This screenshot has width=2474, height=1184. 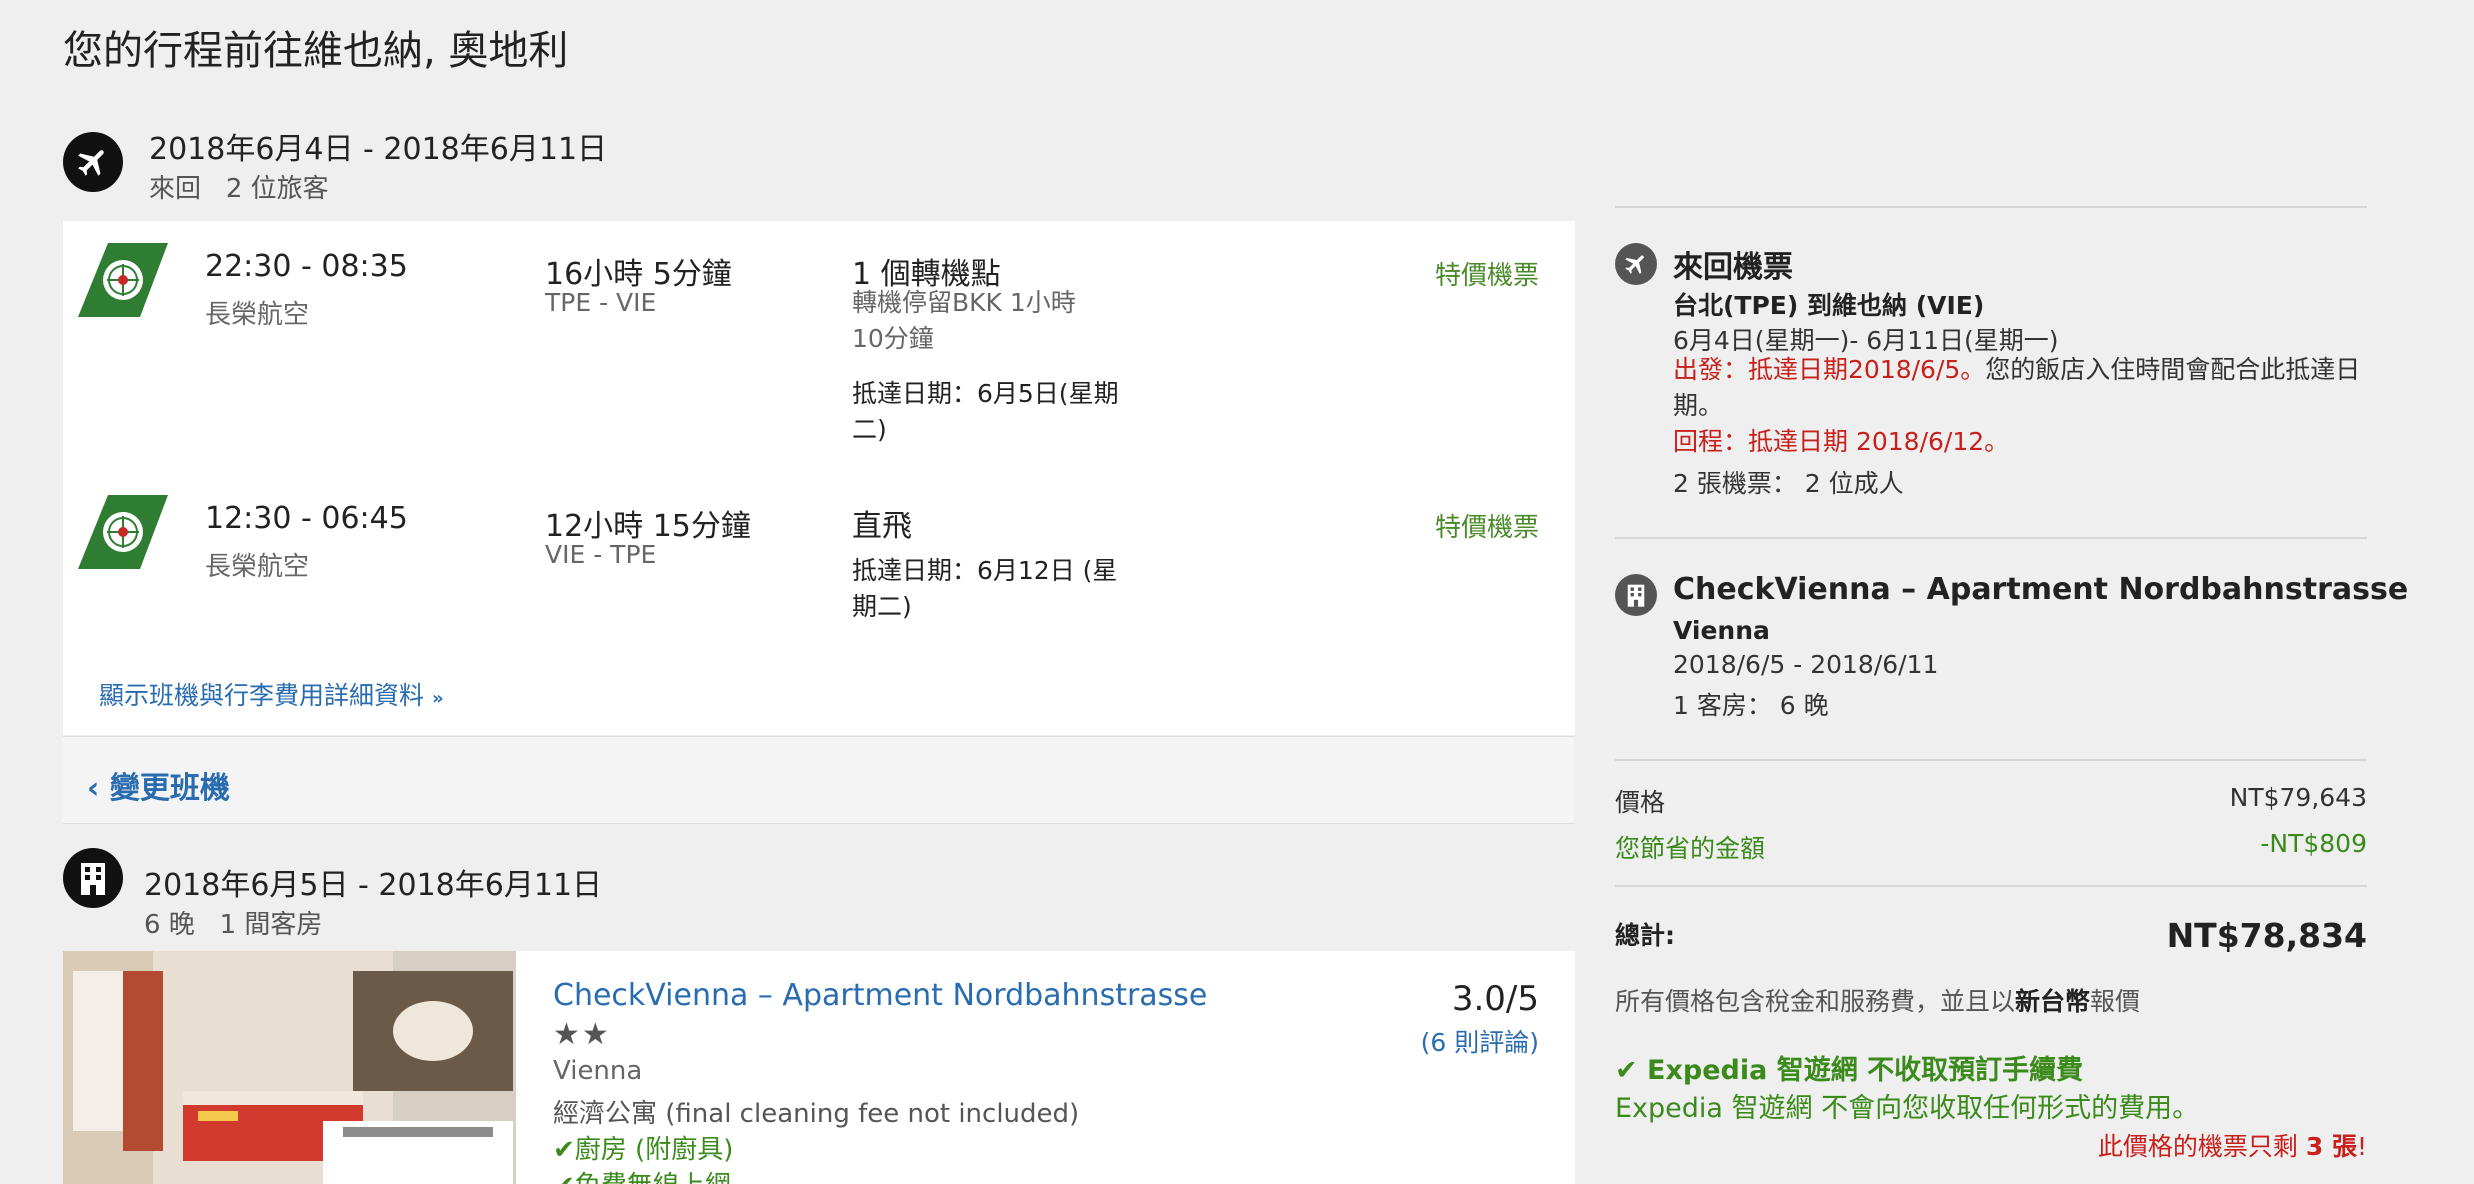 I want to click on flight-details-link: 顯示班機與行李費用詳細資料 », so click(x=271, y=694).